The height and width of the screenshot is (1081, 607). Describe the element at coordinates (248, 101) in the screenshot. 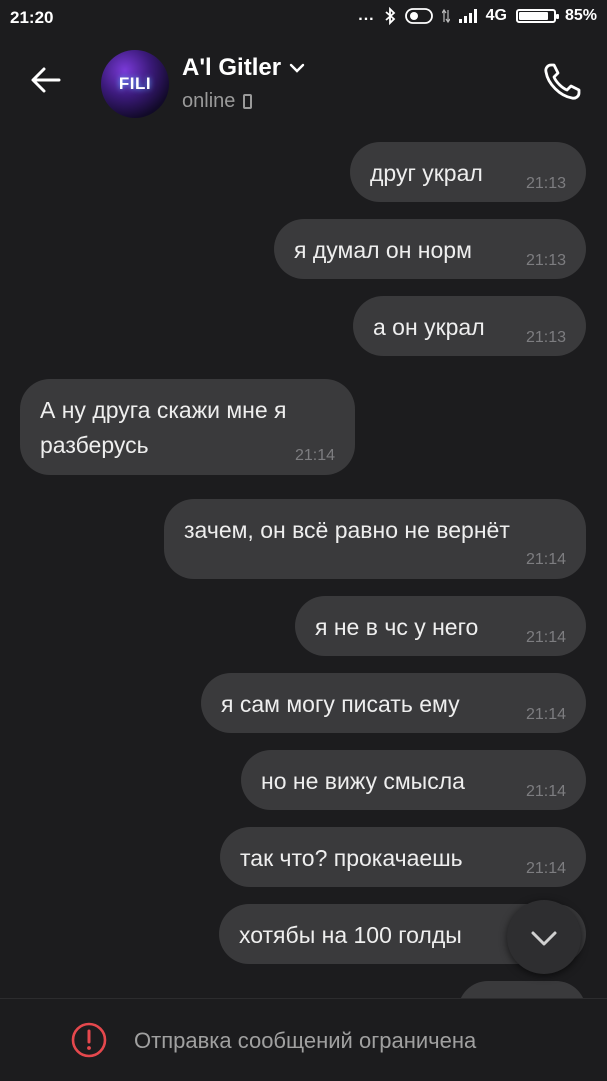

I see `mobile-device-icon` at that location.